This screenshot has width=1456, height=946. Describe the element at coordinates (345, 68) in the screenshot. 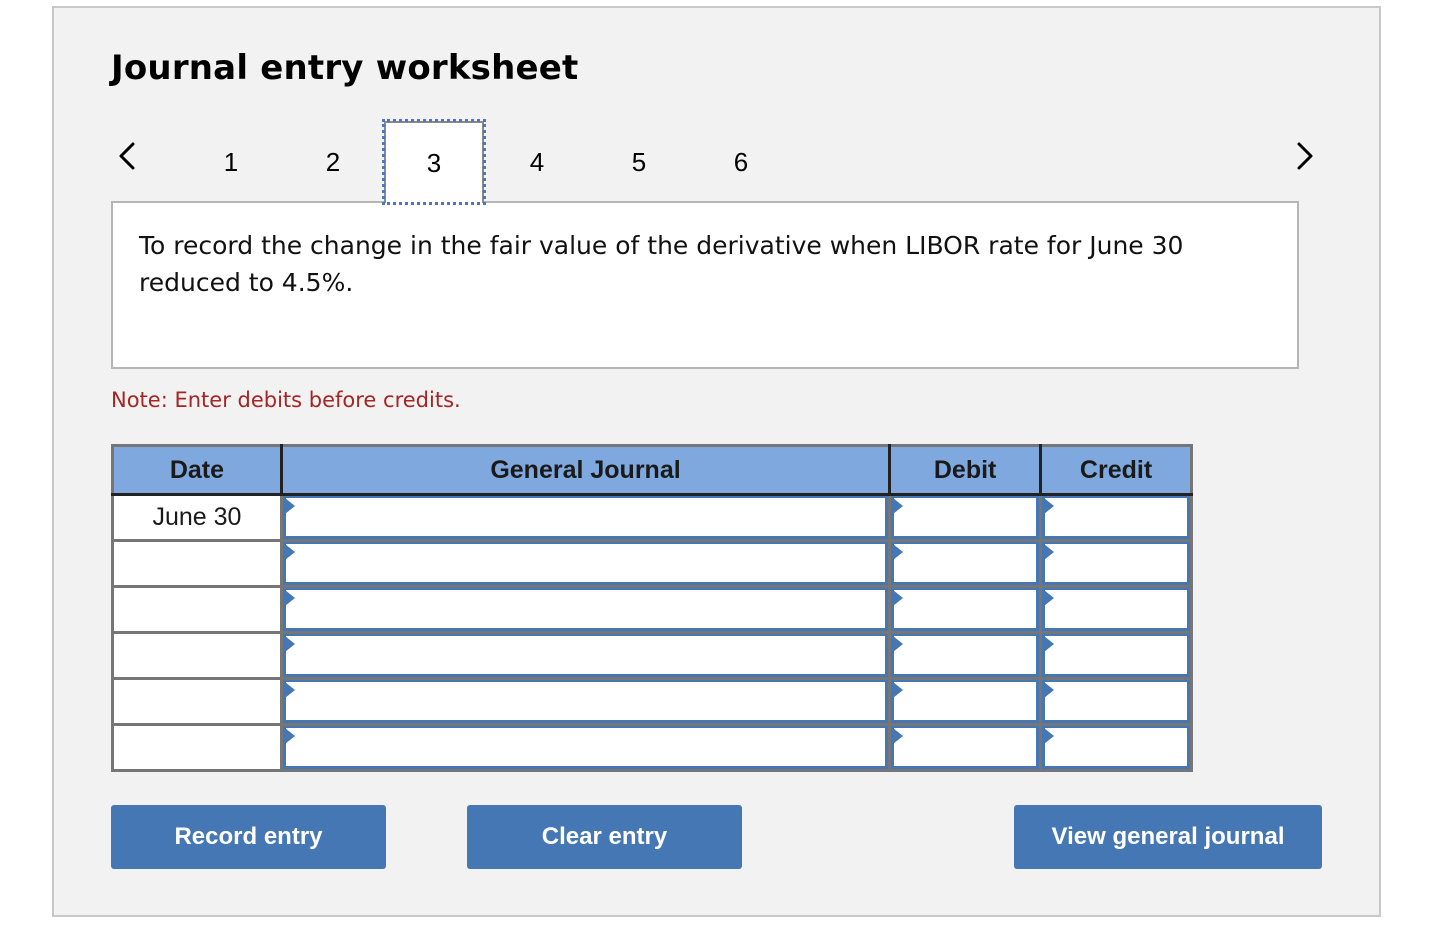

I see `worksheet-title: Journal entry worksheet` at that location.